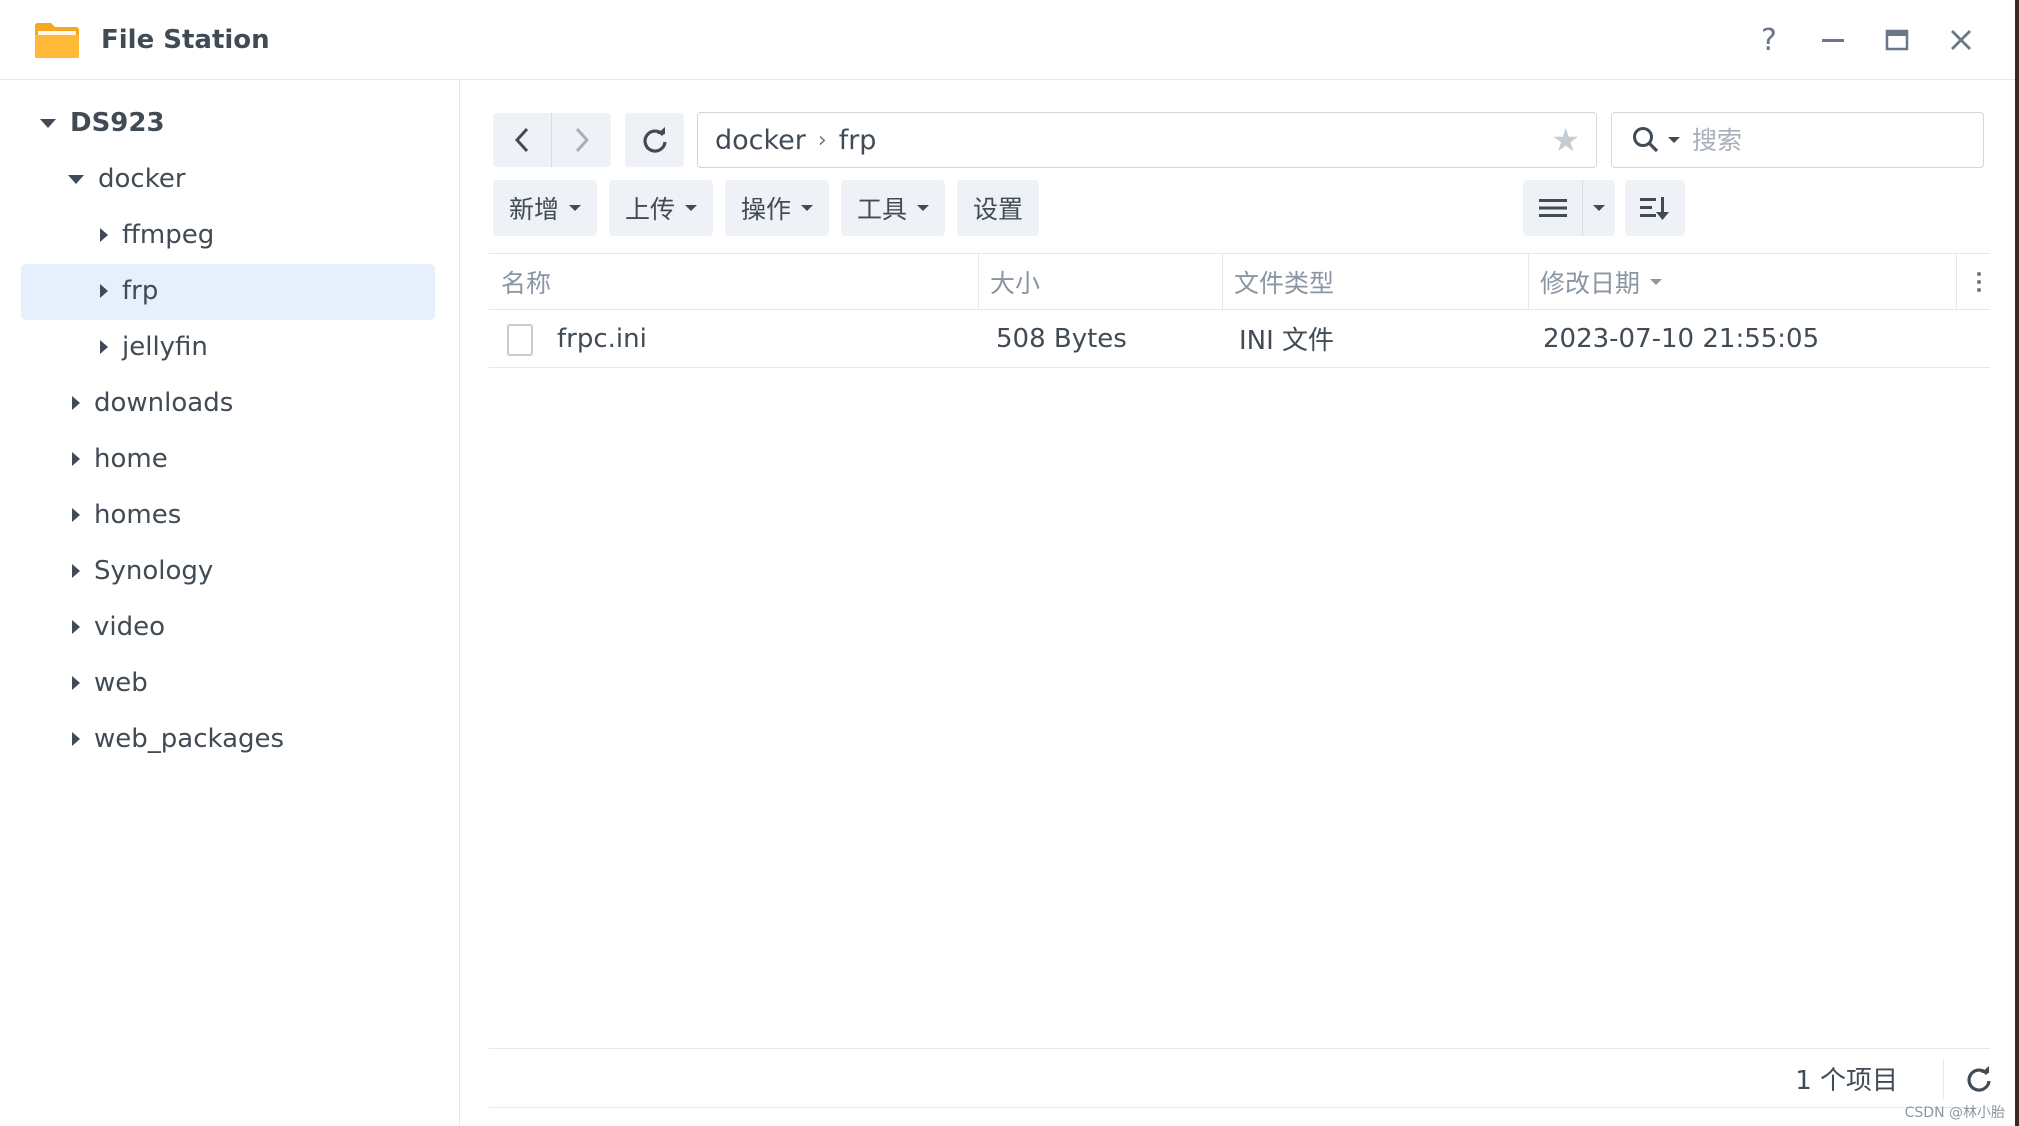 Image resolution: width=2019 pixels, height=1126 pixels. Describe the element at coordinates (1100, 282) in the screenshot. I see `column-header-size: 大小` at that location.